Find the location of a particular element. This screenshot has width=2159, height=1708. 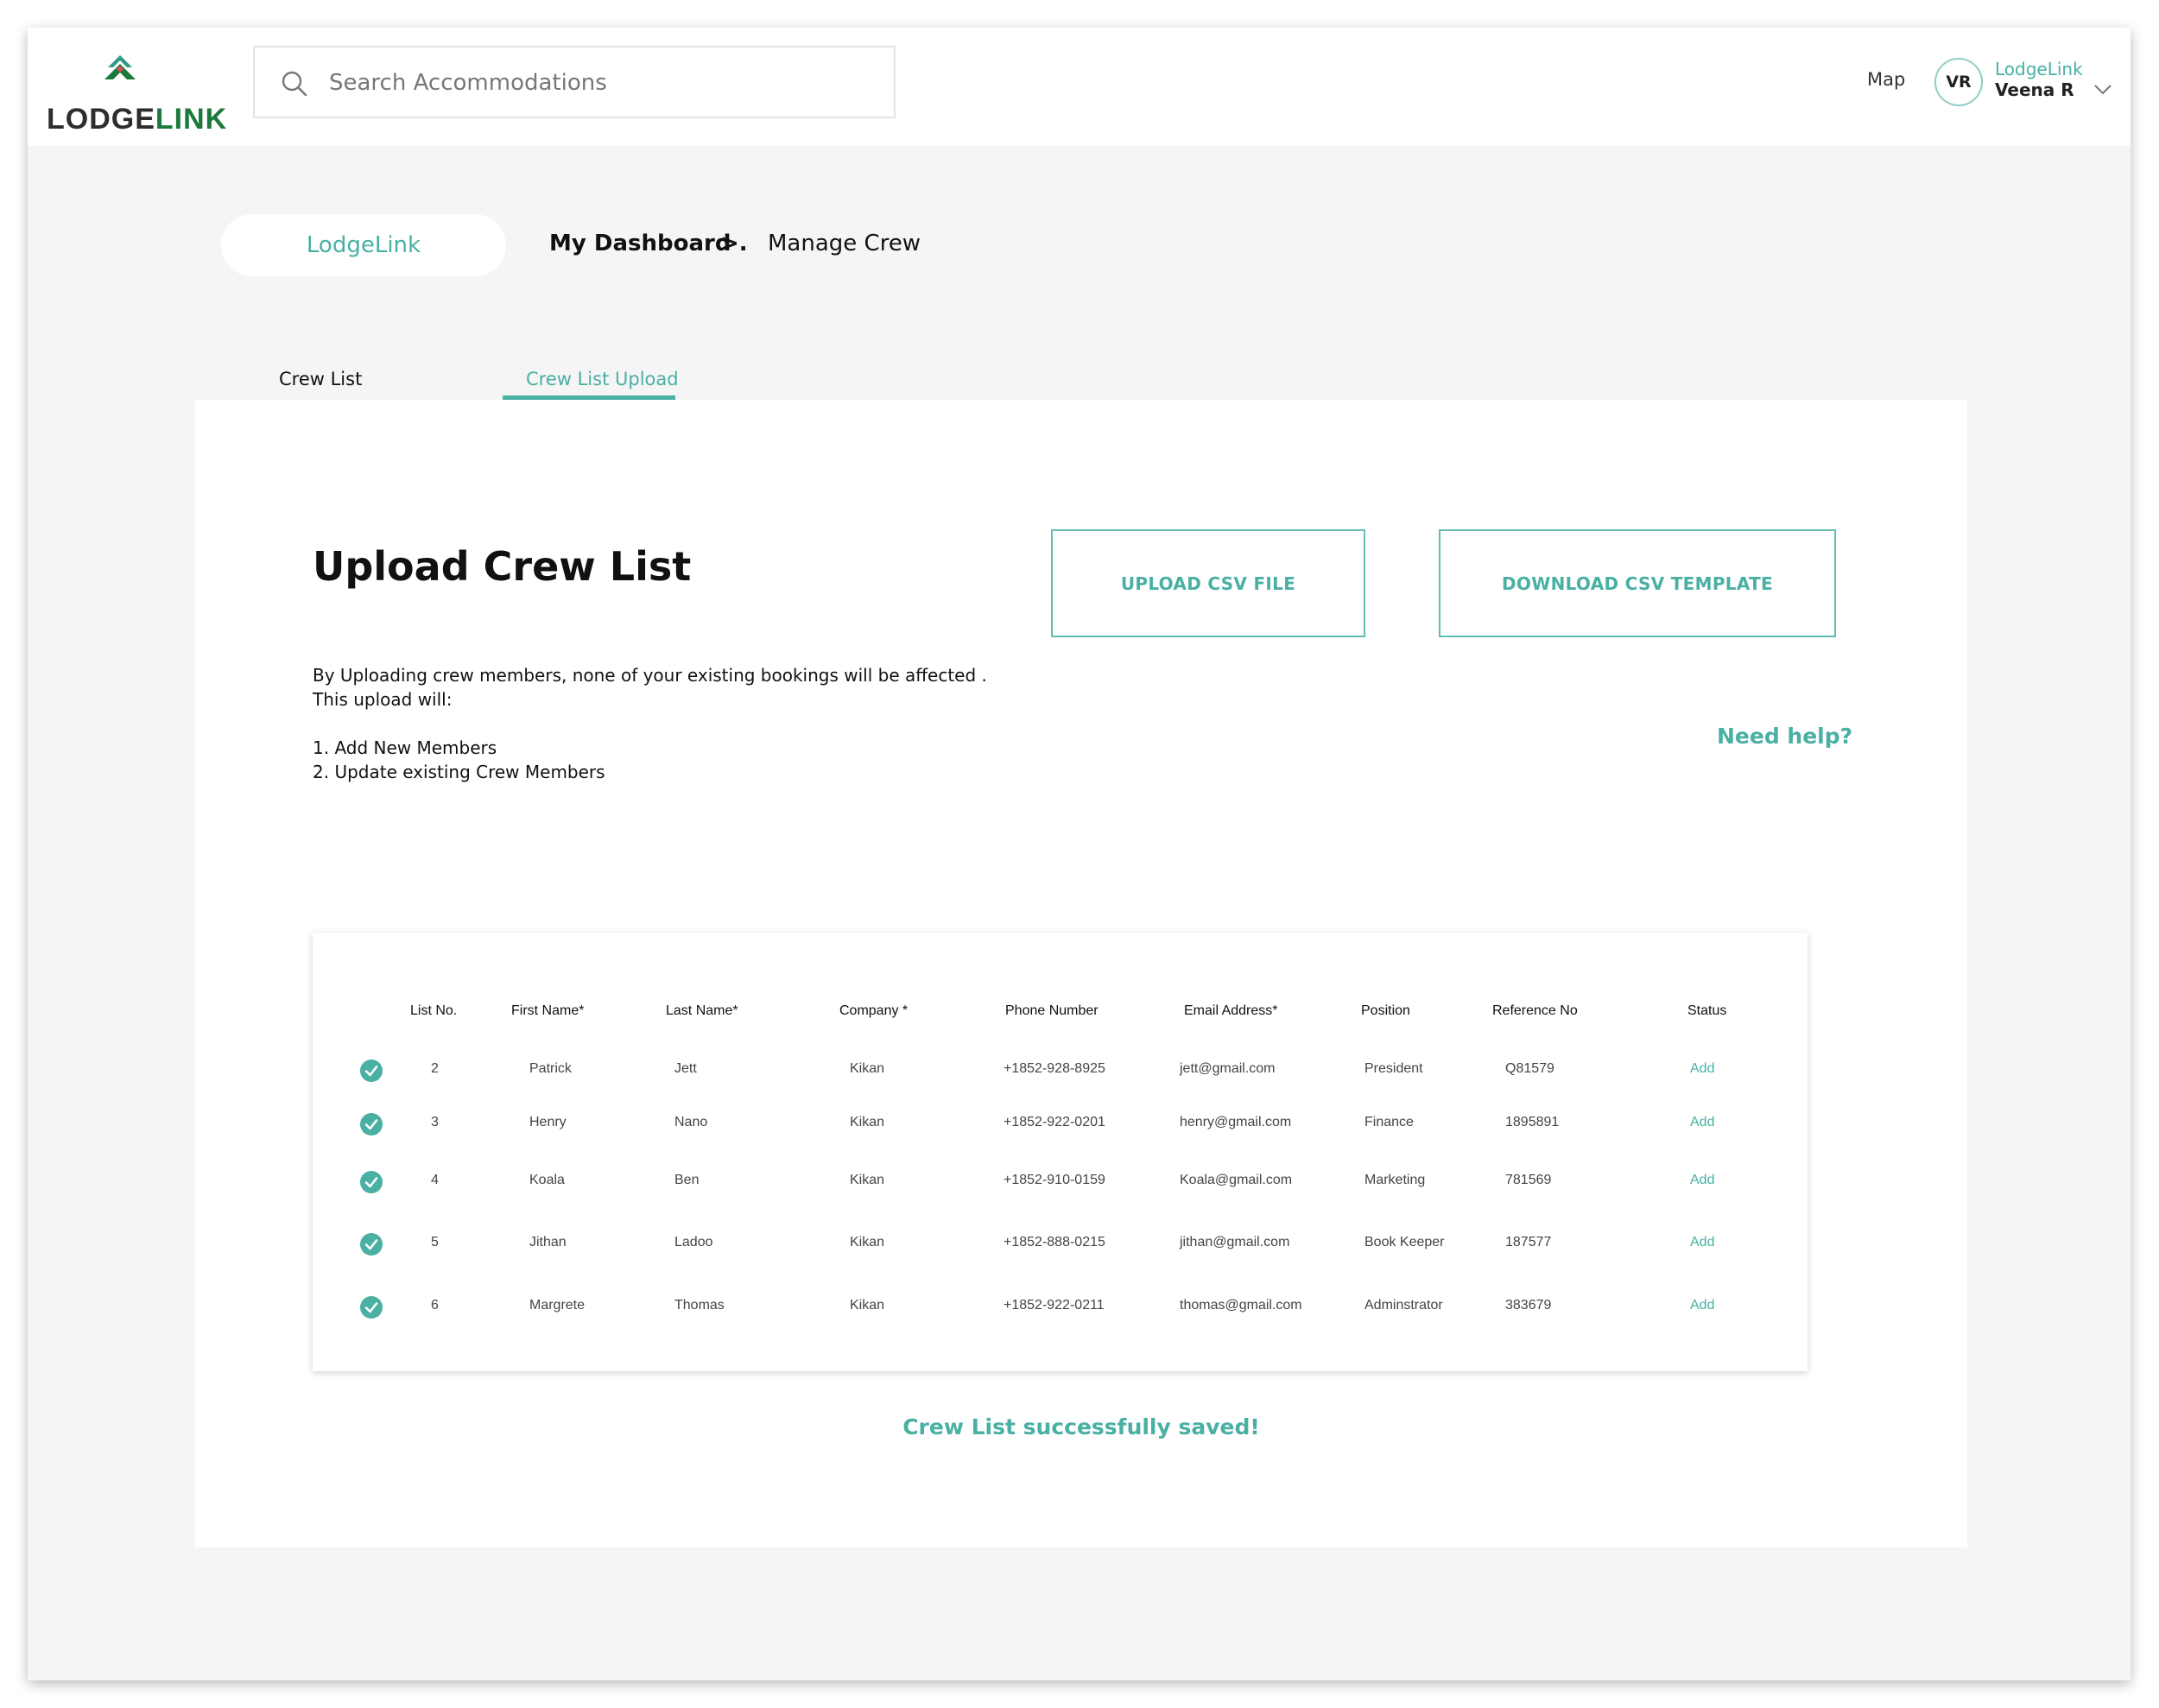

search-box is located at coordinates (574, 82).